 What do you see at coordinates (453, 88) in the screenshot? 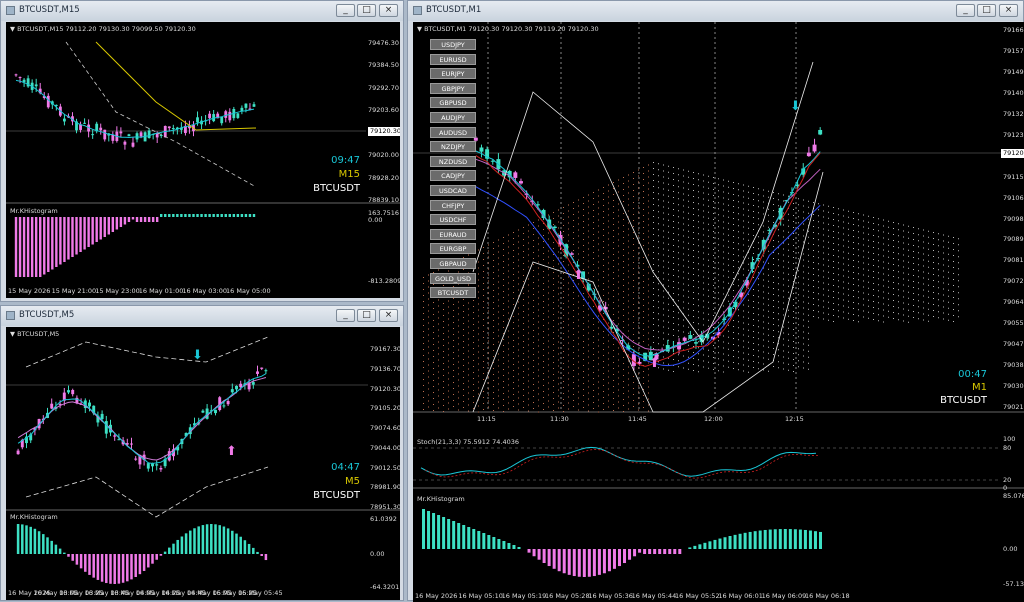
I see `symbol-button-gbpjpy: GBPJPY` at bounding box center [453, 88].